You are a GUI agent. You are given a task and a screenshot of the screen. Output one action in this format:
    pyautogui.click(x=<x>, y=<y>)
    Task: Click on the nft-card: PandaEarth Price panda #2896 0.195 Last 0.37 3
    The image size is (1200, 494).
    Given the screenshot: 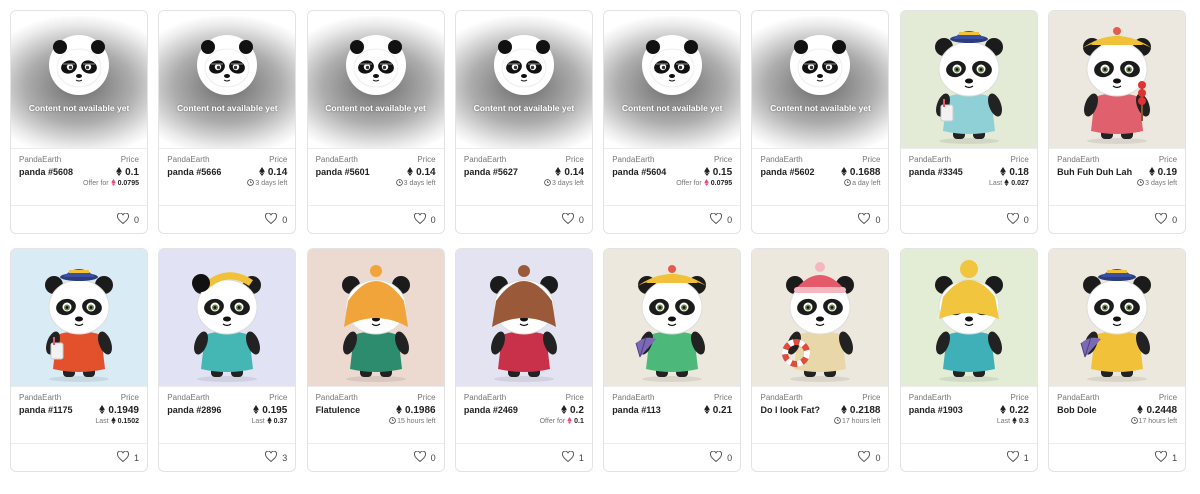 What is the action you would take?
    pyautogui.click(x=227, y=360)
    